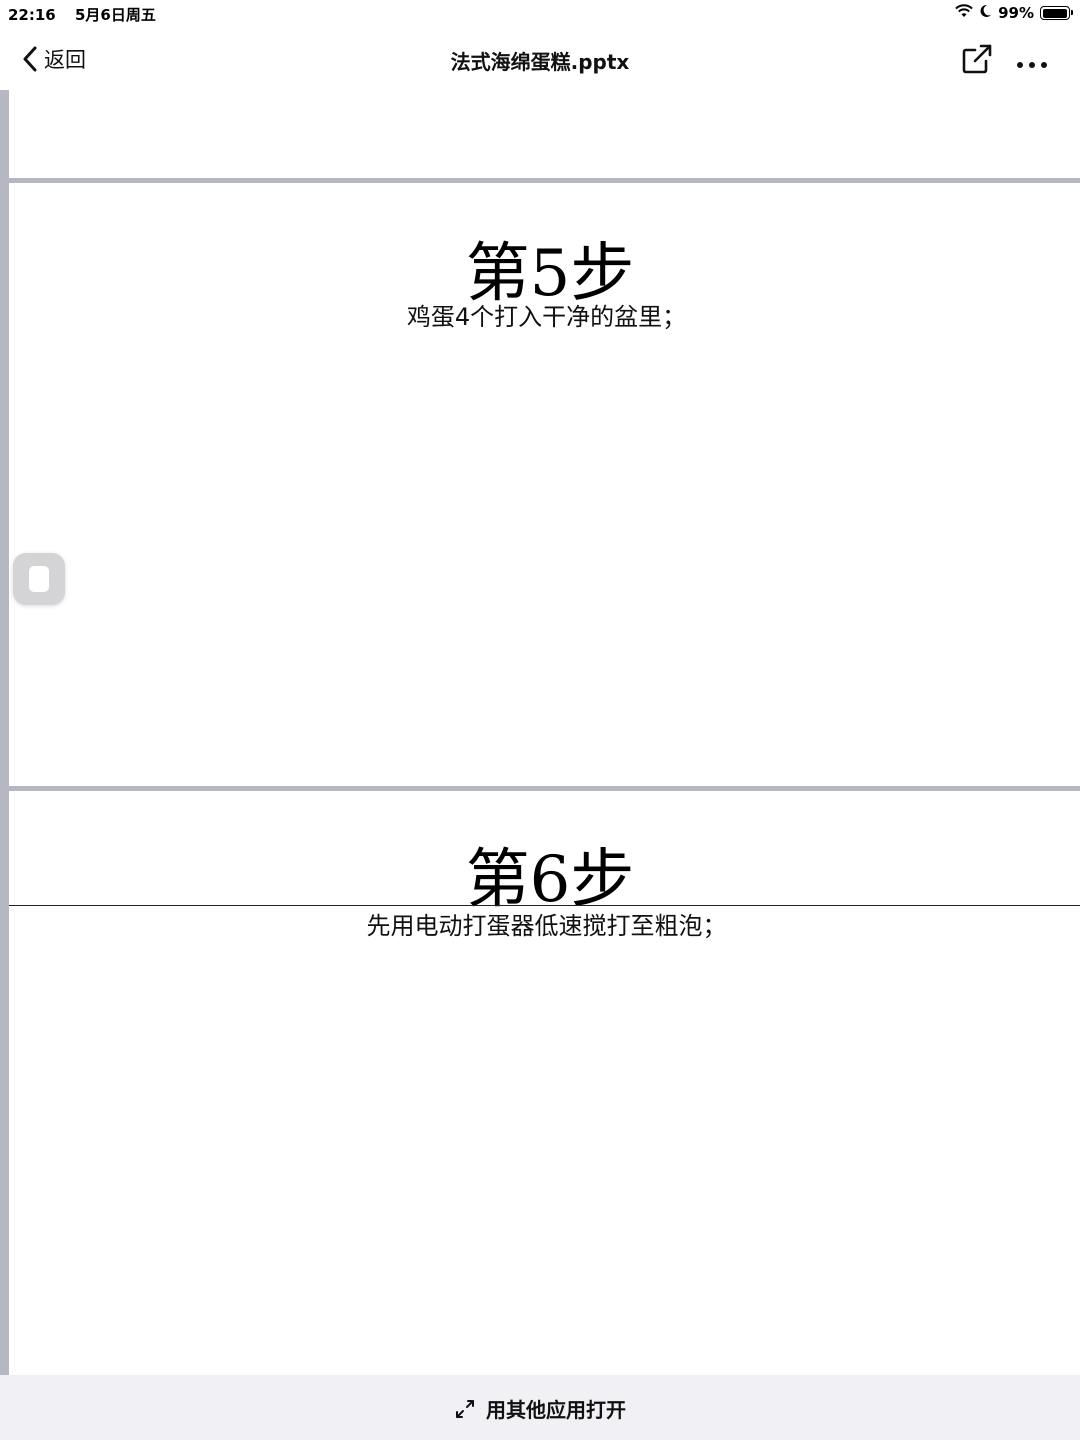 This screenshot has height=1440, width=1080. I want to click on status-date: 5月6日周五, so click(115, 15).